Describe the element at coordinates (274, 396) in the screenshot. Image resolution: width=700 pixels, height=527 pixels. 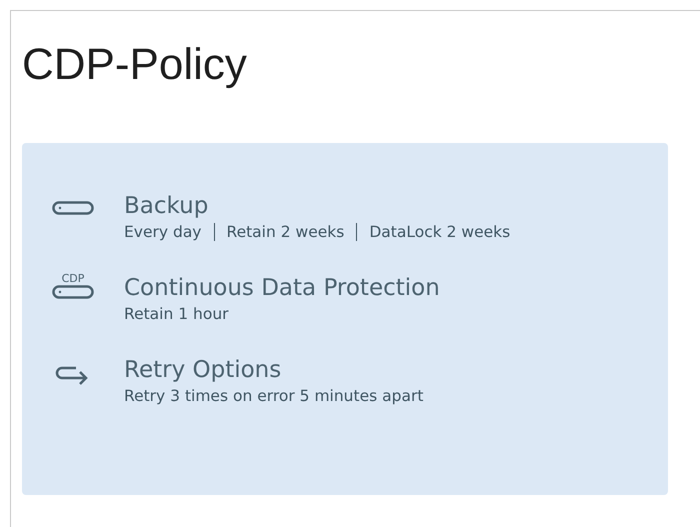
I see `section-detail: Retry 3 times on error 5 minutes apart` at that location.